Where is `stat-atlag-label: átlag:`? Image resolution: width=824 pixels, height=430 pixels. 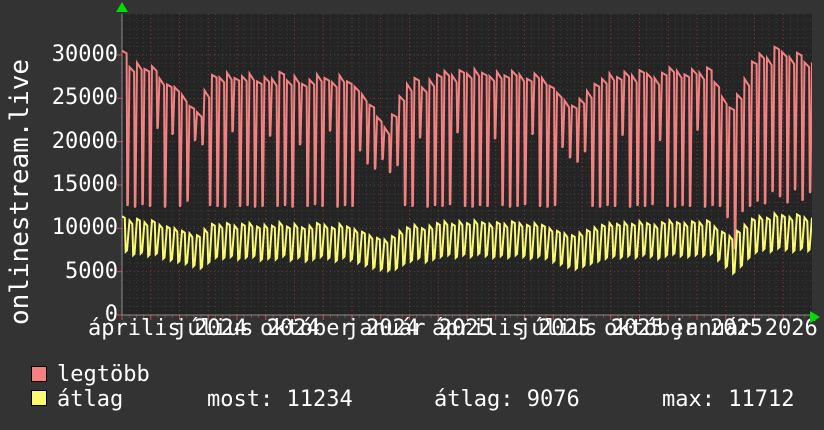 stat-atlag-label: átlag: is located at coordinates (474, 399).